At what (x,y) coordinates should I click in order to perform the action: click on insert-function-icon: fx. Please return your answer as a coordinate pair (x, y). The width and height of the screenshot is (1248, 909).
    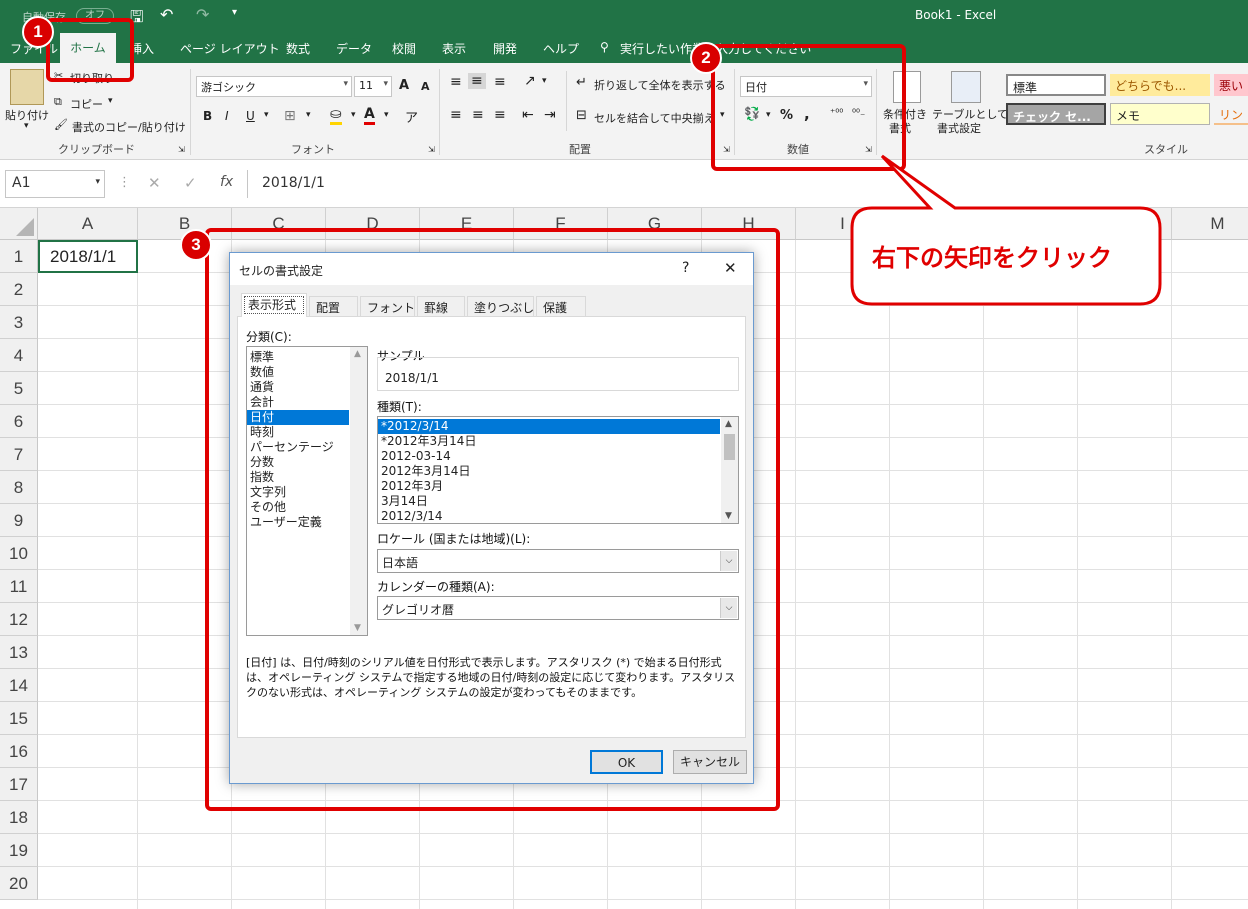
    Looking at the image, I should click on (226, 182).